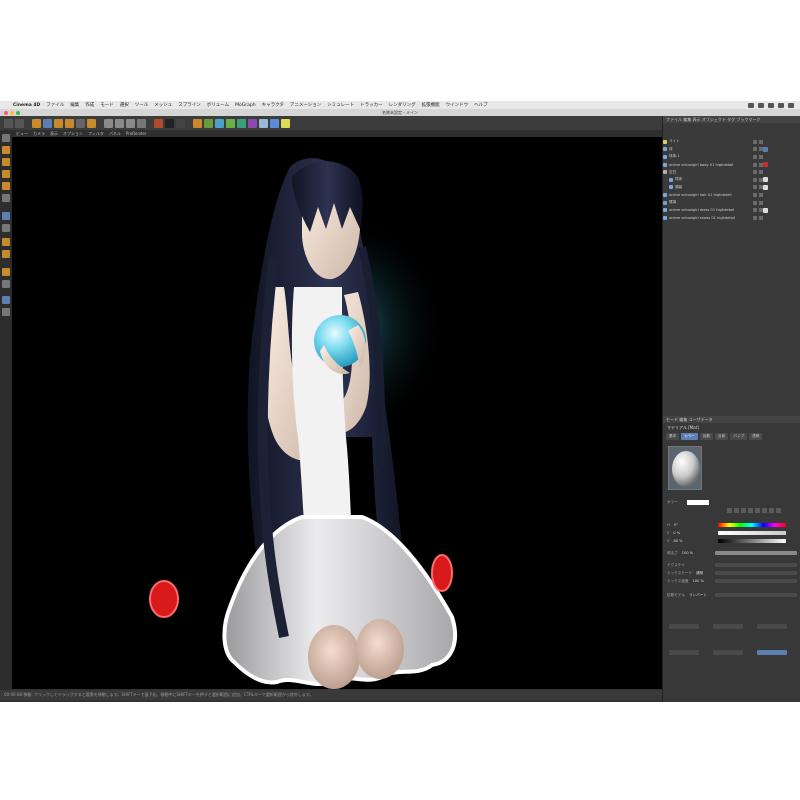 This screenshot has width=800, height=800. I want to click on saturation-slider, so click(752, 533).